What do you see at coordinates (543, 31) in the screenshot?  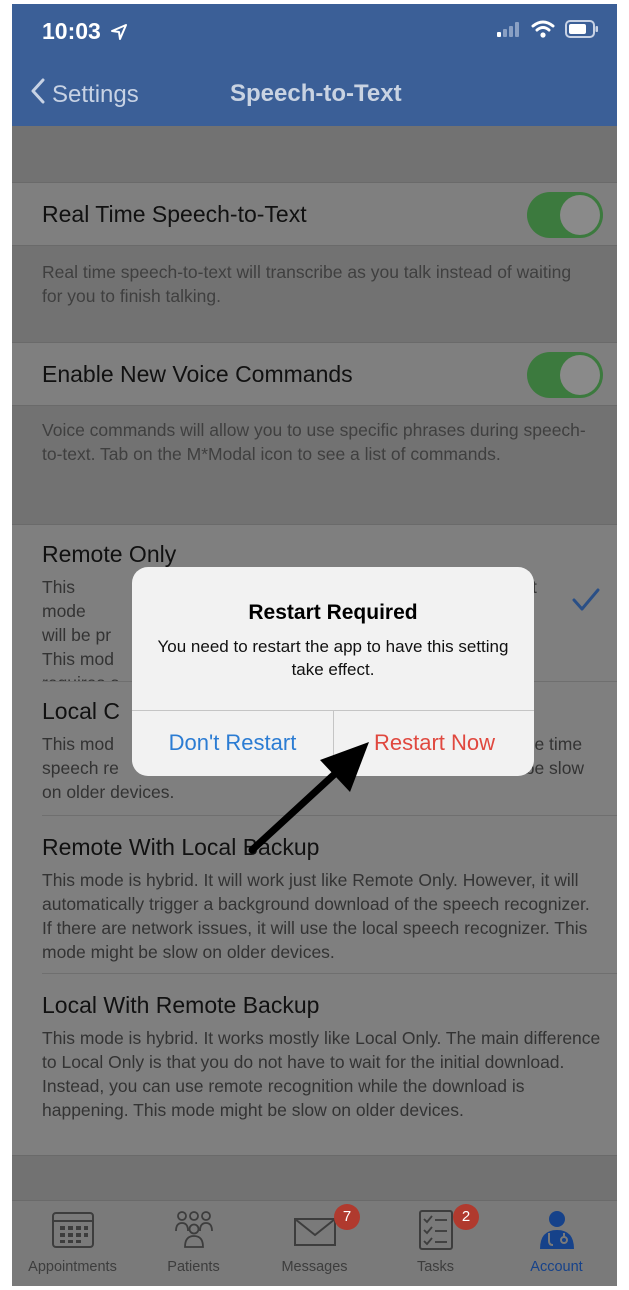 I see `wifi-icon` at bounding box center [543, 31].